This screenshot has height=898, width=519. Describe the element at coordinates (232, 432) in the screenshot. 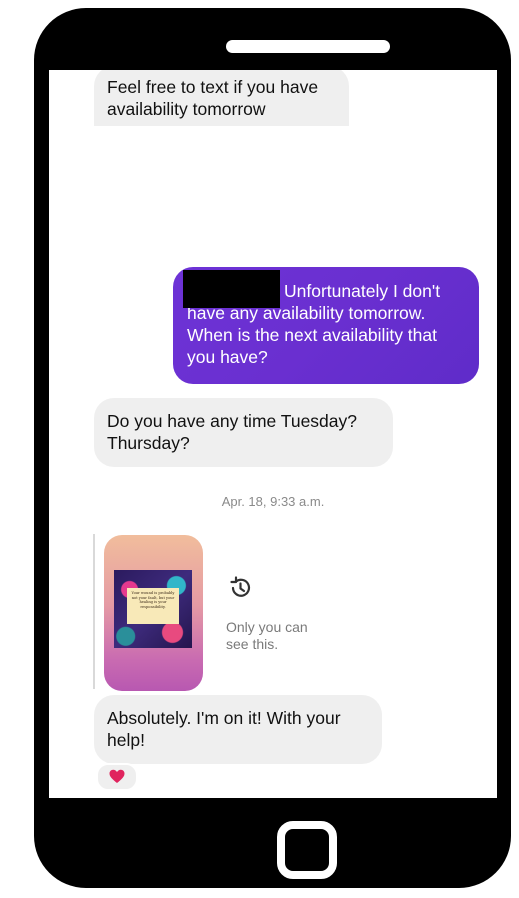

I see `message-text: Do you have any time Tuesday? Thursday?` at that location.